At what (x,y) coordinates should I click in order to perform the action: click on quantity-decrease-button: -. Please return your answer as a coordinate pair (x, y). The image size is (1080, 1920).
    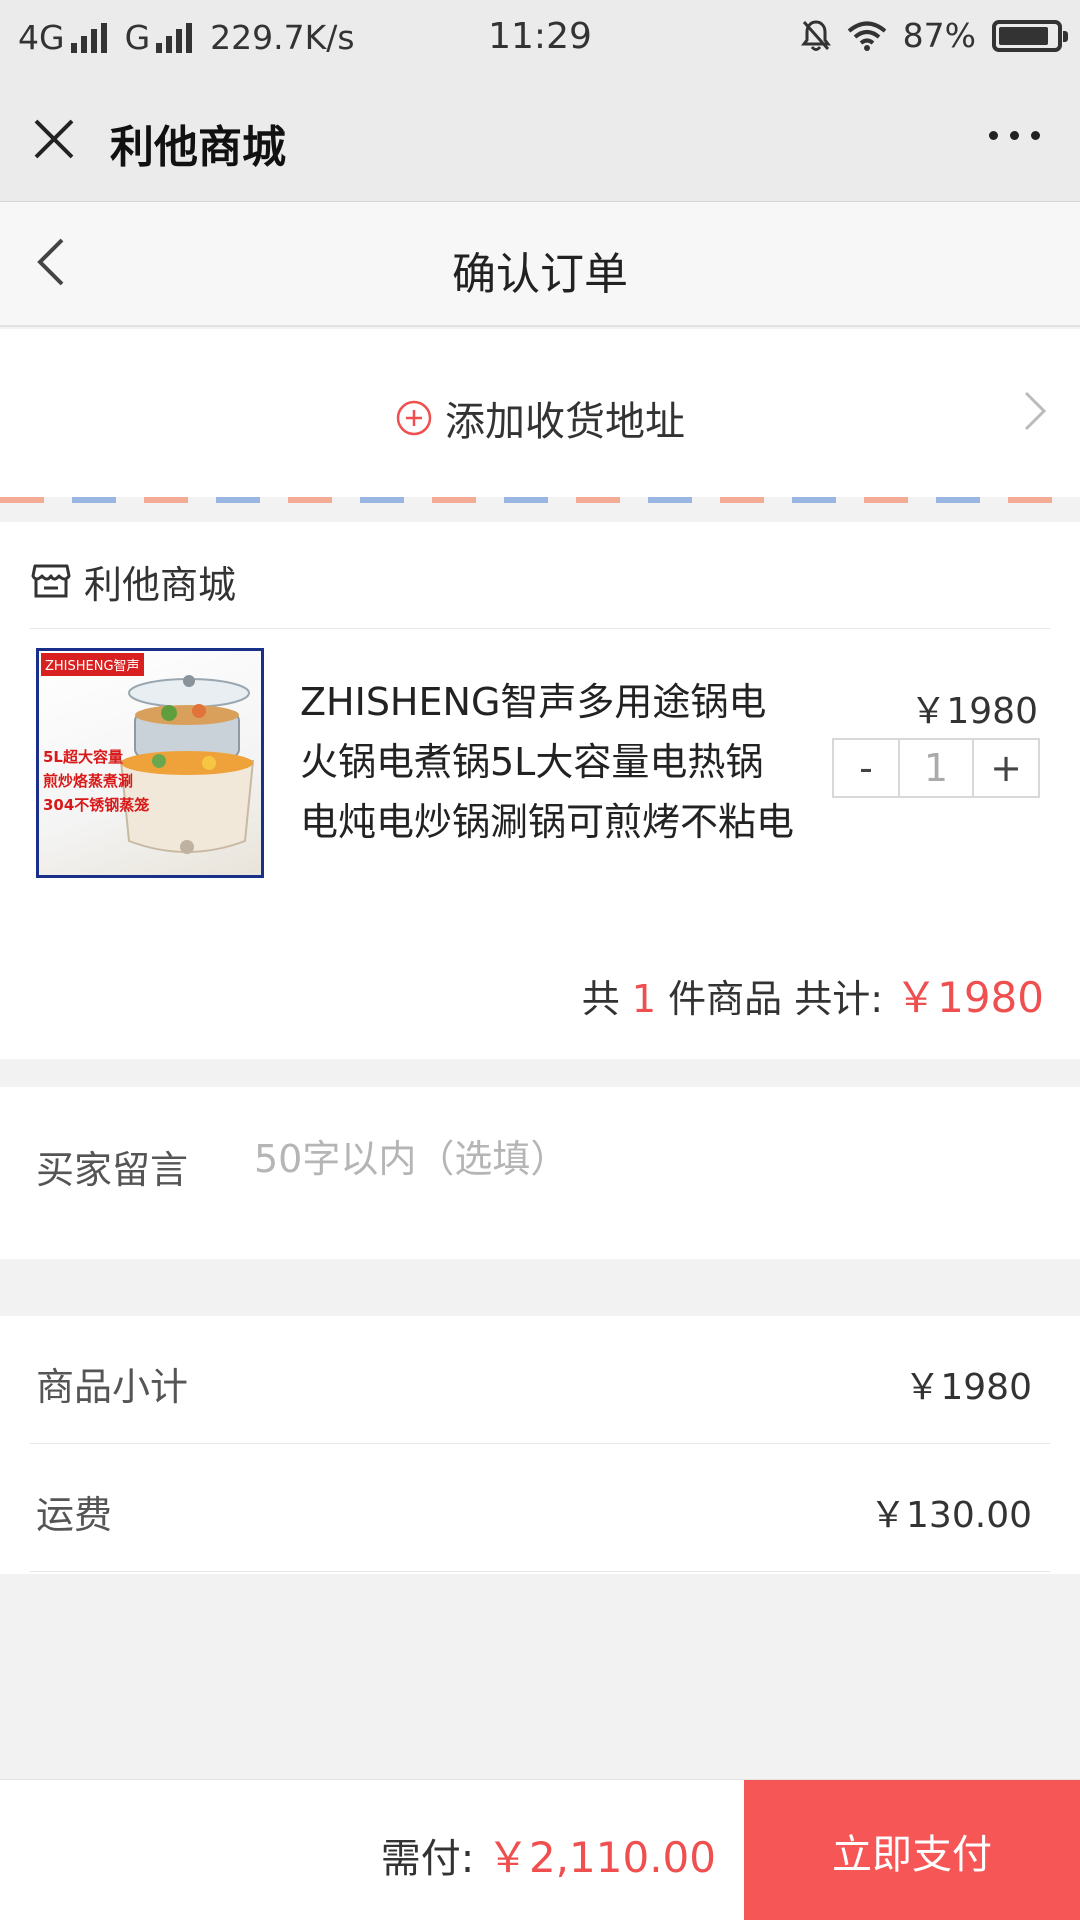
    Looking at the image, I should click on (866, 768).